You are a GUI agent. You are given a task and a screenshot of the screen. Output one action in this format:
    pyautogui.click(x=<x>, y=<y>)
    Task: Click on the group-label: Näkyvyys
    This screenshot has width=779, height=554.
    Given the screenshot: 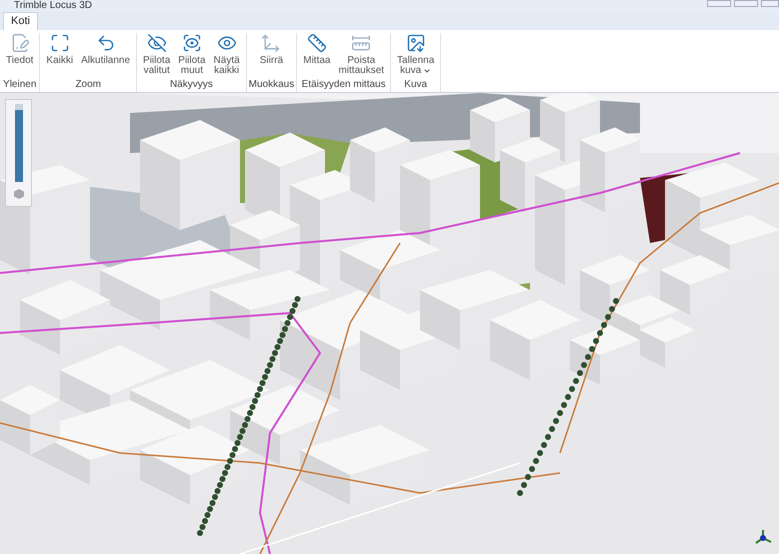 What is the action you would take?
    pyautogui.click(x=191, y=85)
    